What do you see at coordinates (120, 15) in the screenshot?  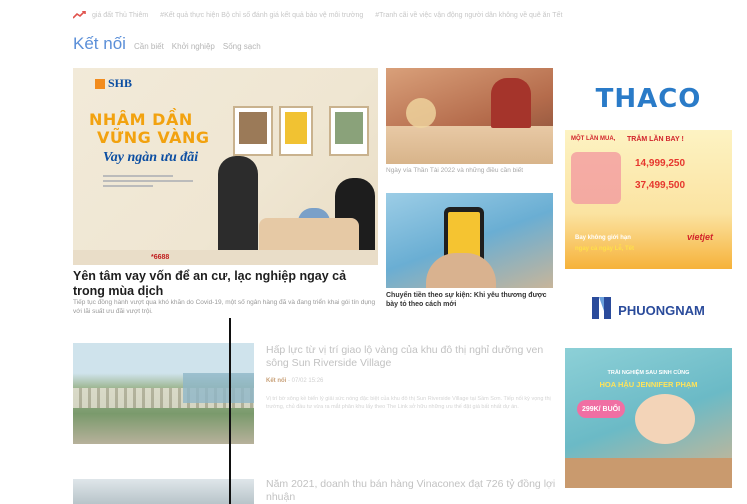 I see `trending-link: giá đất Thủ Thiêm` at bounding box center [120, 15].